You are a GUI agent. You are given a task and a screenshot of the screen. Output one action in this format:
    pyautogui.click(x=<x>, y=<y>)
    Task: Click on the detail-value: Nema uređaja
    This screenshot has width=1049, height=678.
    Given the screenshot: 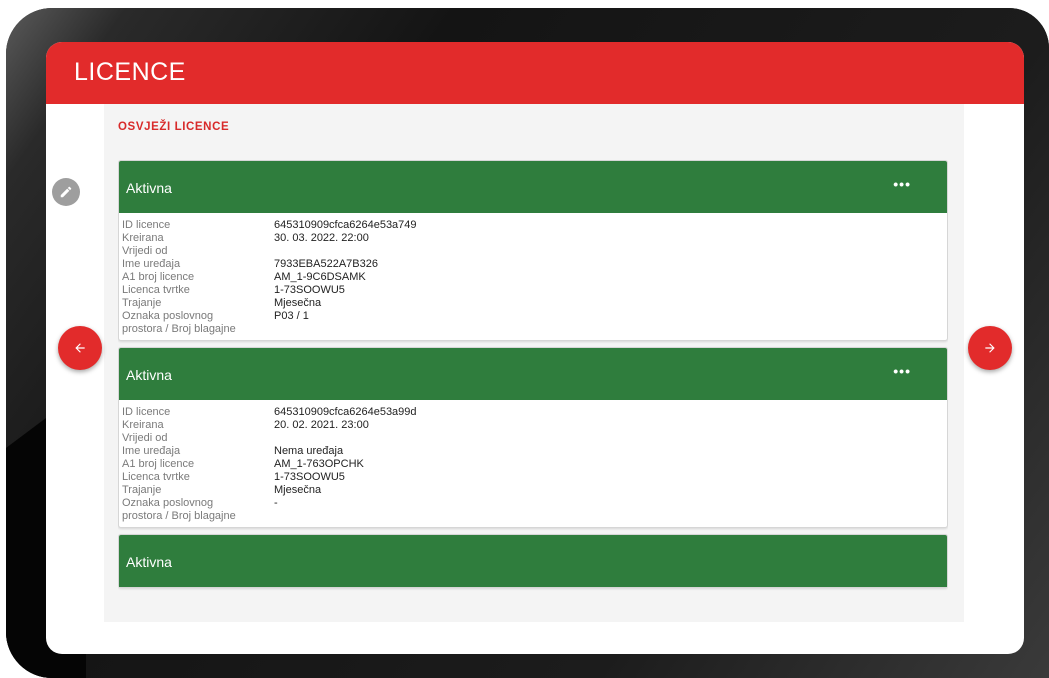 What is the action you would take?
    pyautogui.click(x=309, y=451)
    